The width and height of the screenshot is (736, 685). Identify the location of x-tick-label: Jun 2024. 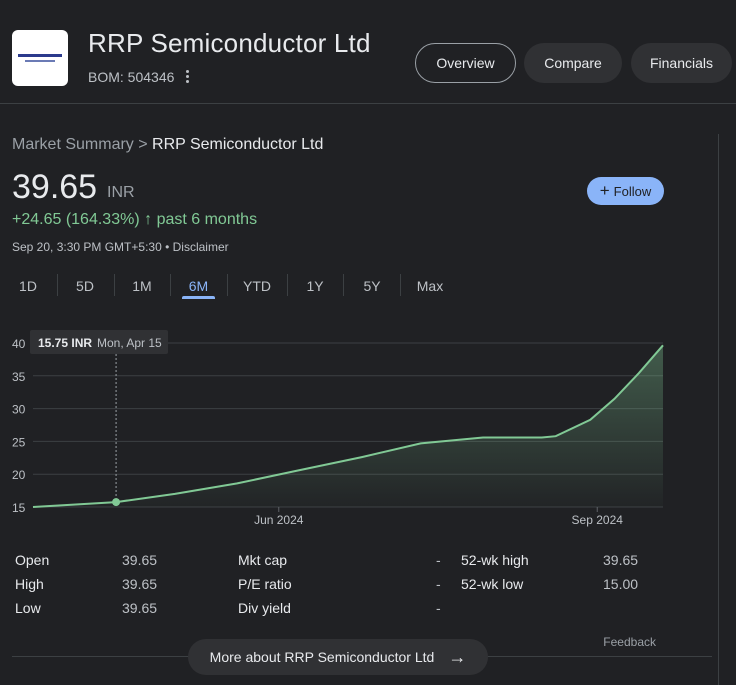
(279, 520).